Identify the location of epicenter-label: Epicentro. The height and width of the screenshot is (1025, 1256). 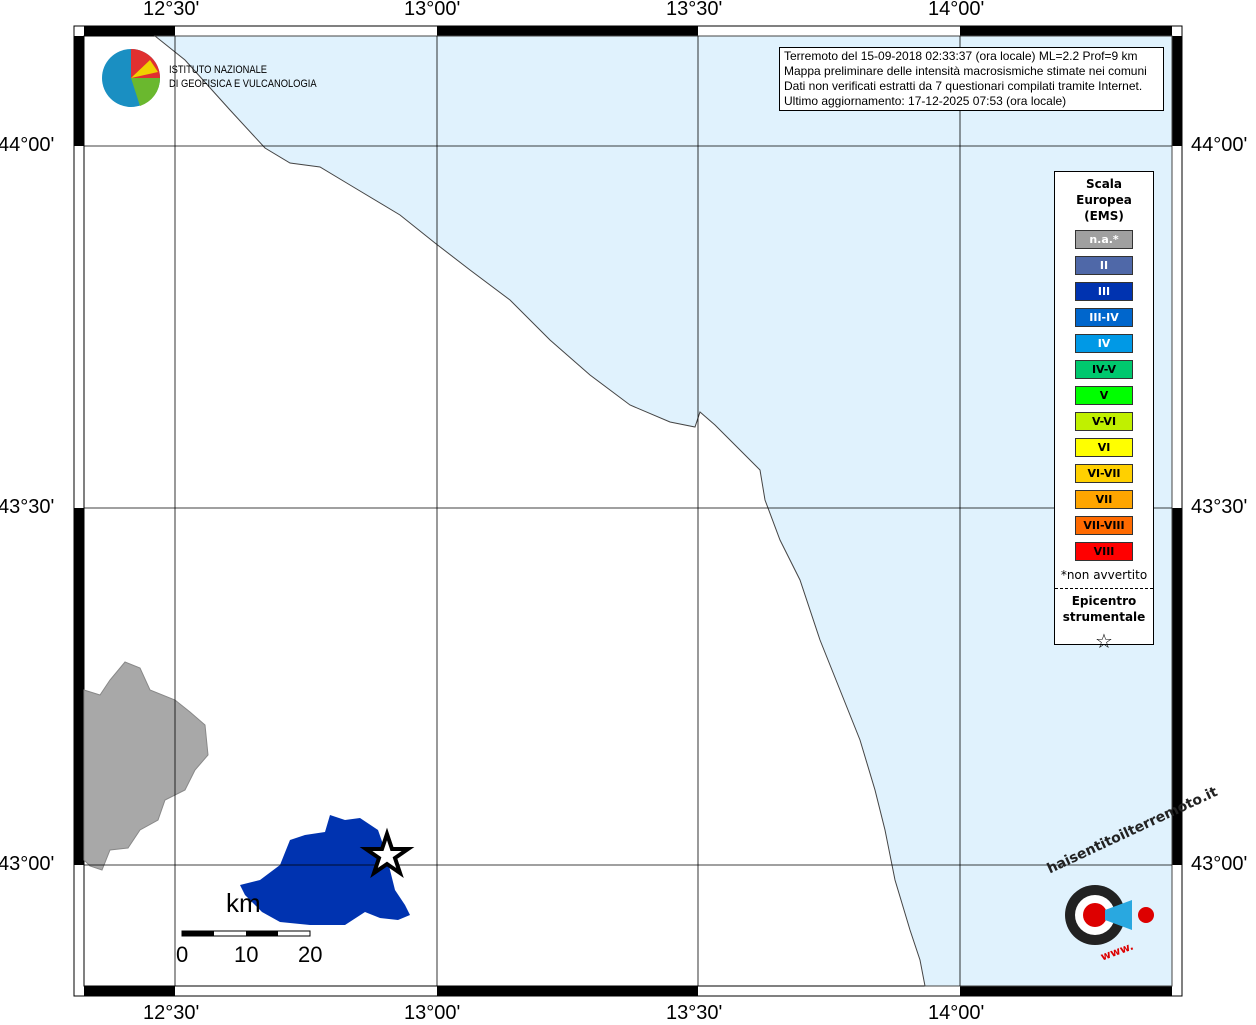
(1104, 601).